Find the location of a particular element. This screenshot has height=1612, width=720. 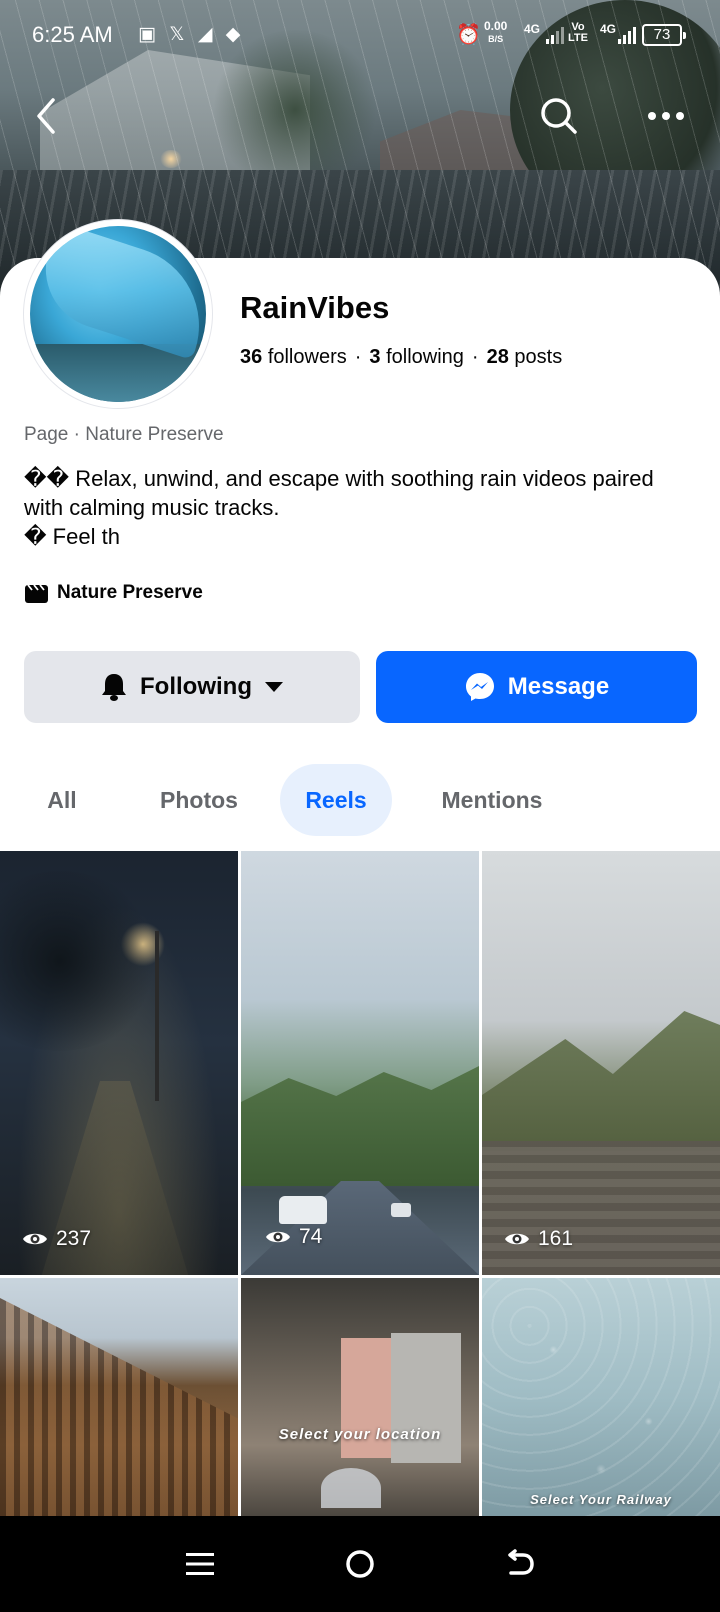

reel-thumb-mountain is located at coordinates (601, 1081).